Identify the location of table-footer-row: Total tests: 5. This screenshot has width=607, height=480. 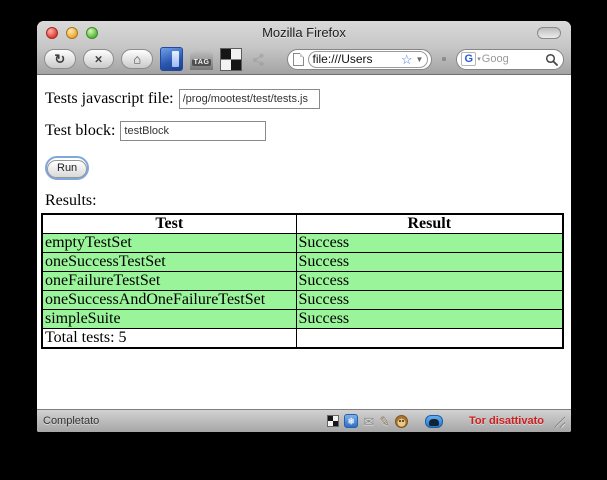
(302, 338).